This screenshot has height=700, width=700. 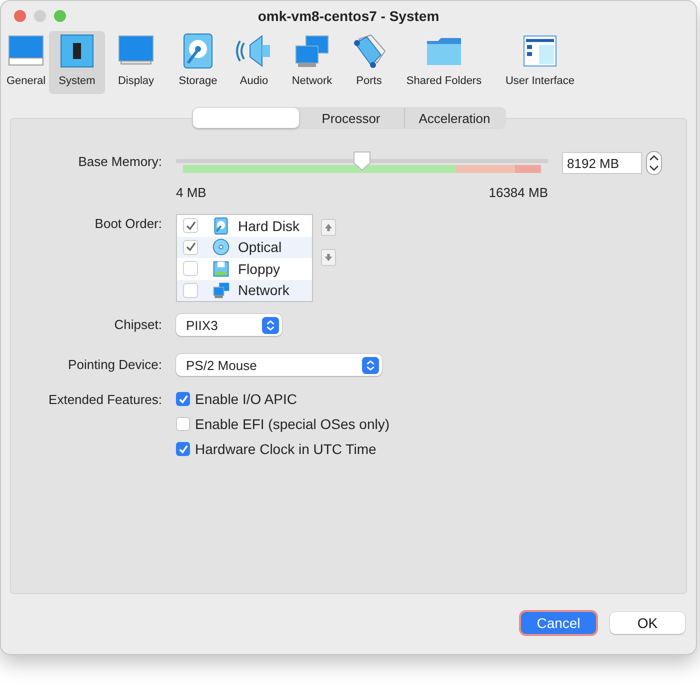 What do you see at coordinates (444, 62) in the screenshot?
I see `toolbar-item: Shared Folders` at bounding box center [444, 62].